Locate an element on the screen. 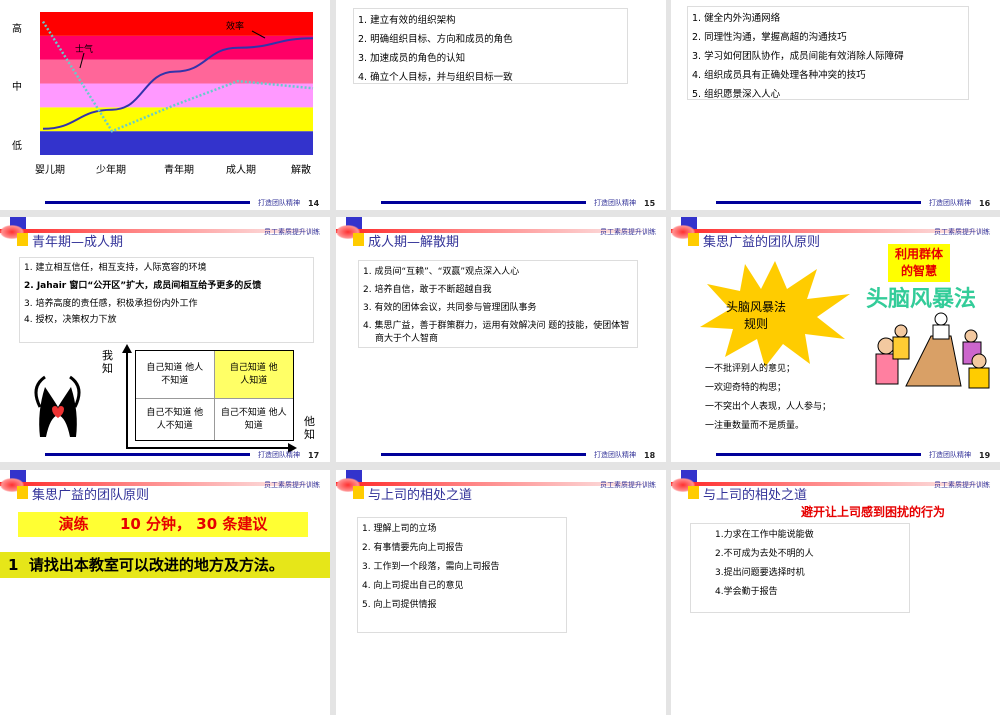 Image resolution: width=1000 pixels, height=715 pixels. y-tick: 高 is located at coordinates (17, 29).